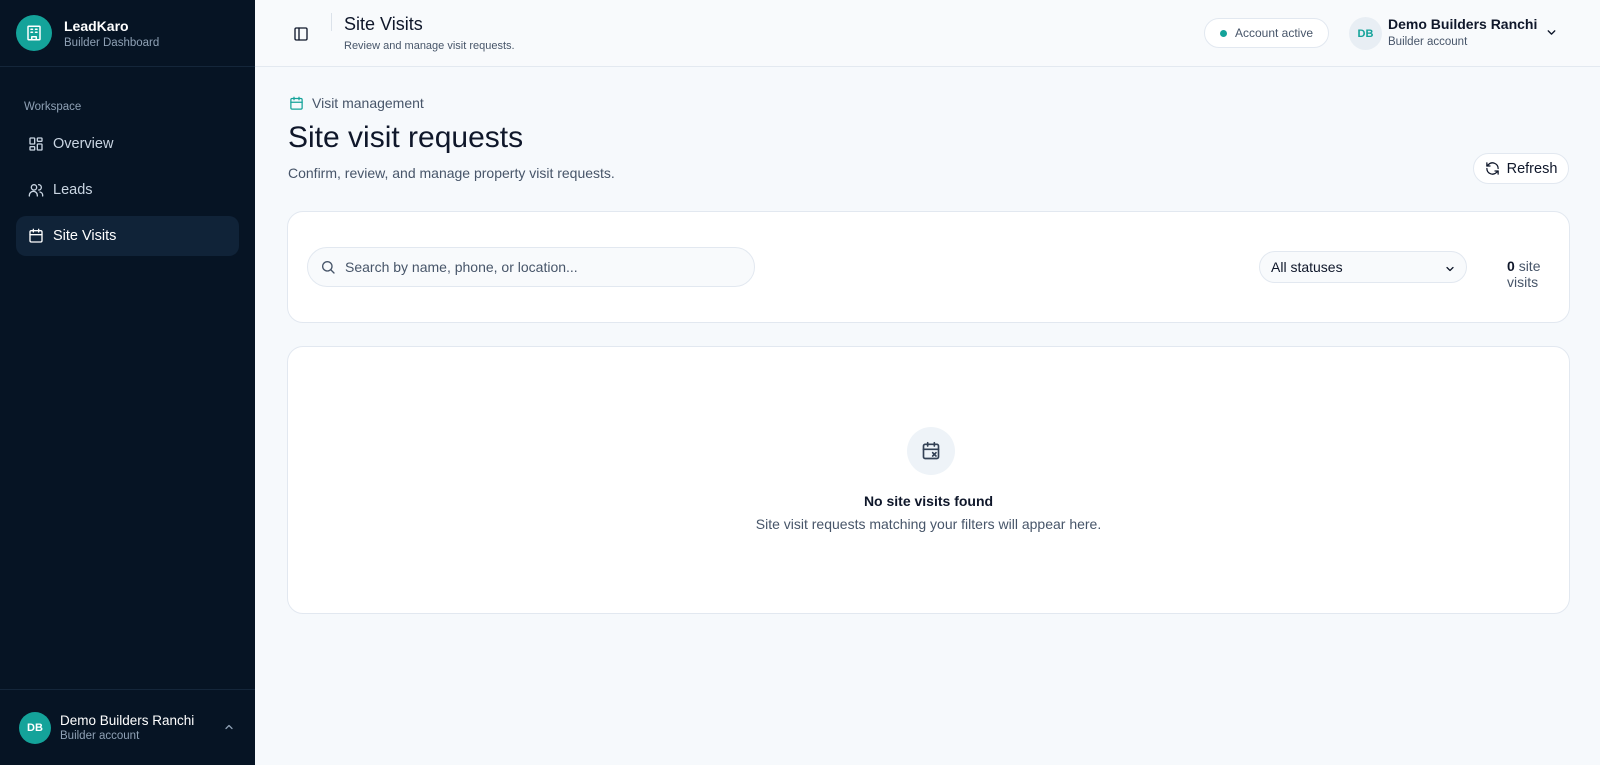  Describe the element at coordinates (328, 267) in the screenshot. I see `search-icon` at that location.